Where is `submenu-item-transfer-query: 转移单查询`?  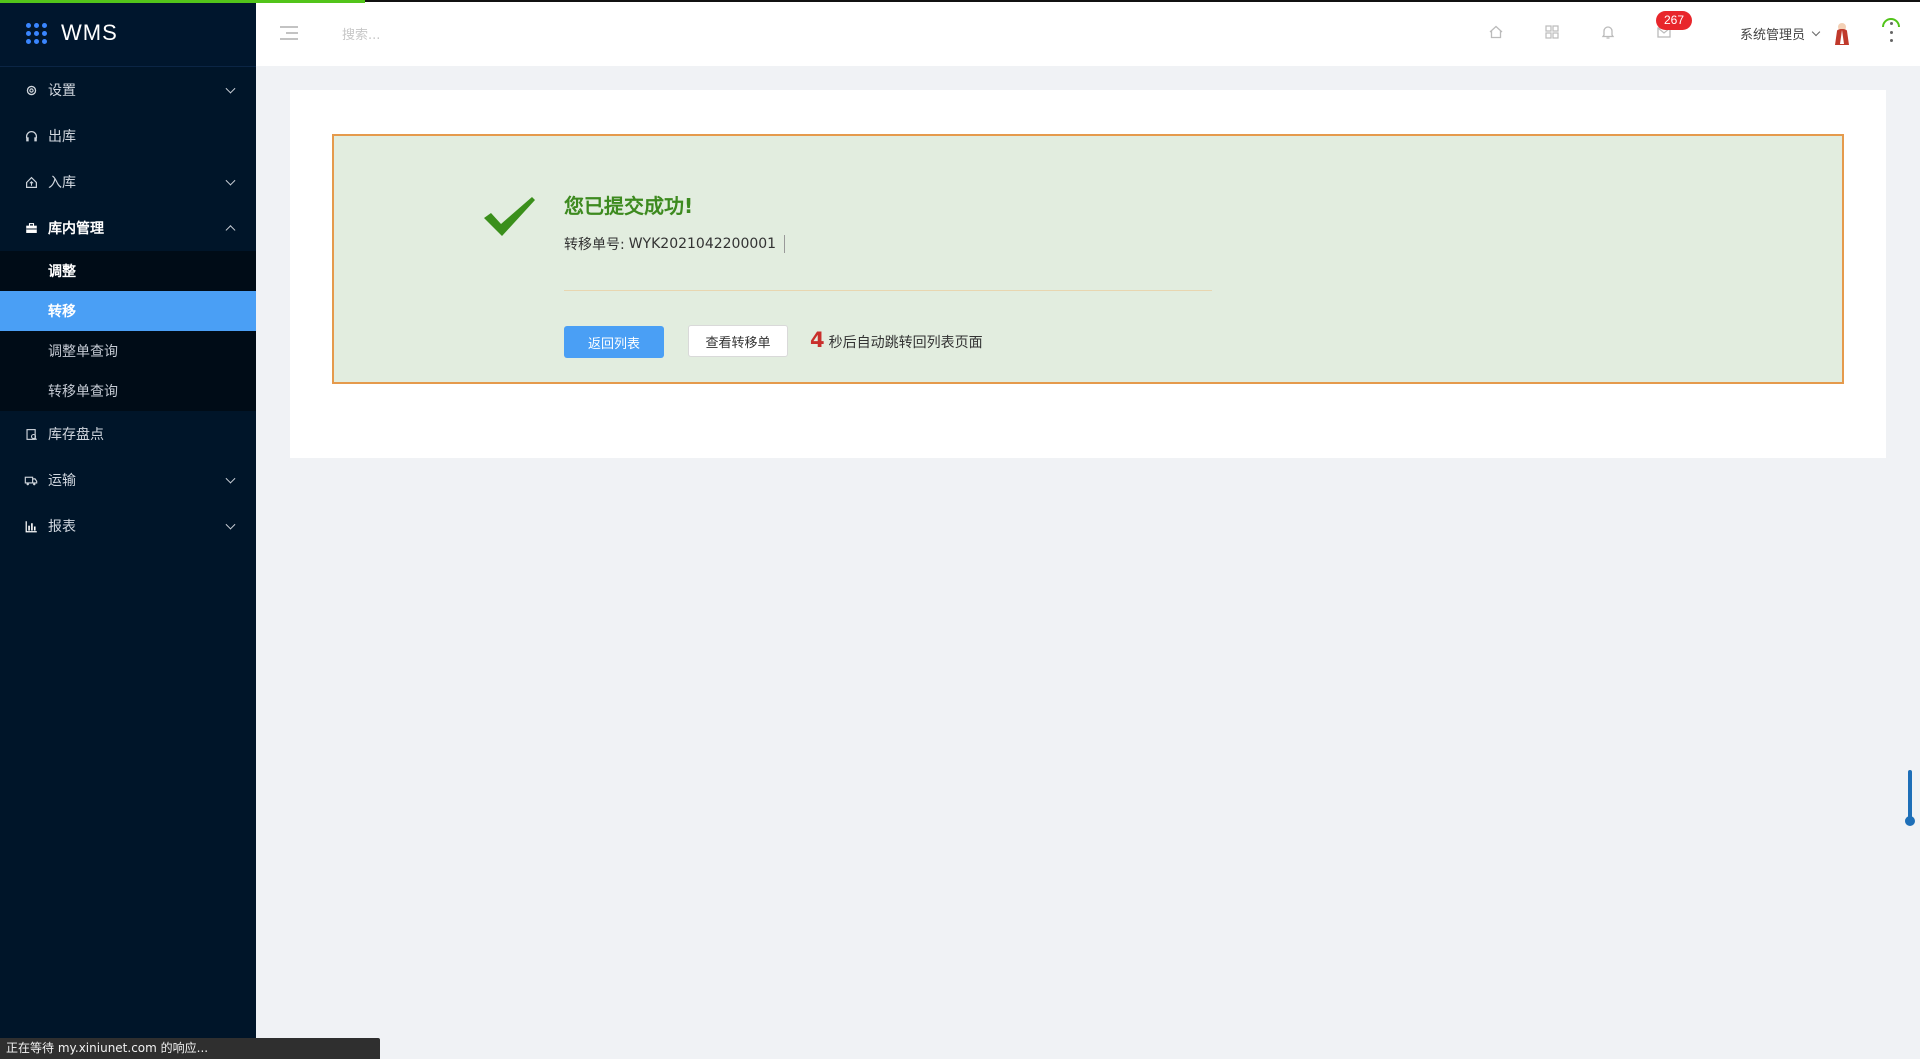 submenu-item-transfer-query: 转移单查询 is located at coordinates (128, 391).